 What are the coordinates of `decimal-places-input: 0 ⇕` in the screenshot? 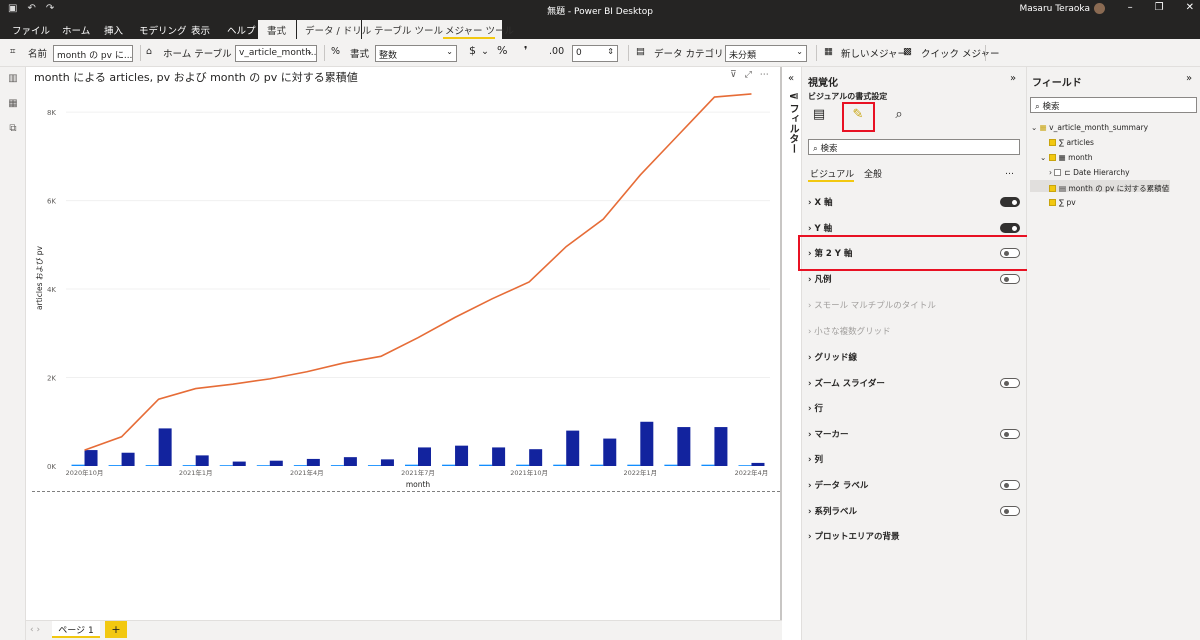 It's located at (595, 53).